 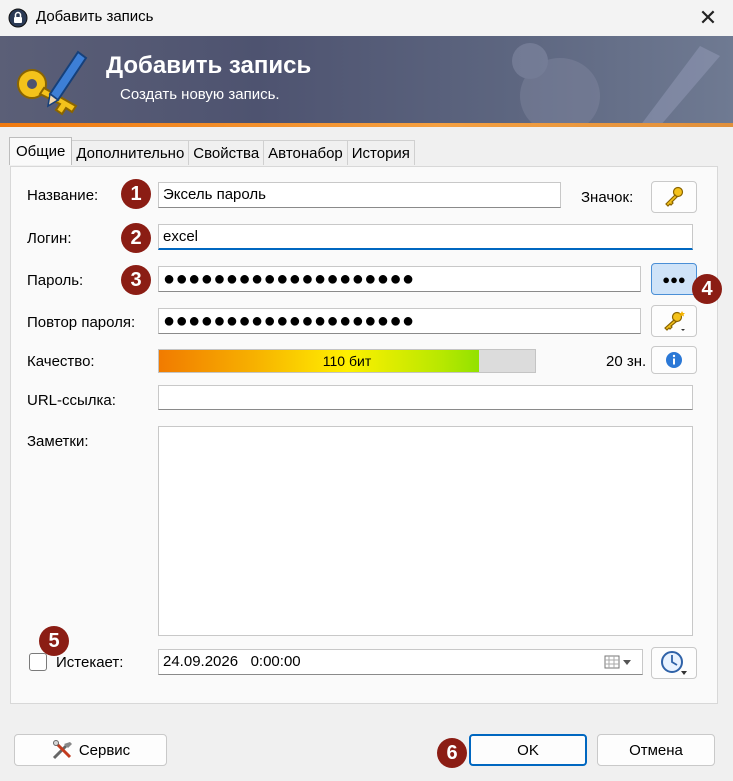 What do you see at coordinates (226, 152) in the screenshot?
I see `tab-properties: Свойства` at bounding box center [226, 152].